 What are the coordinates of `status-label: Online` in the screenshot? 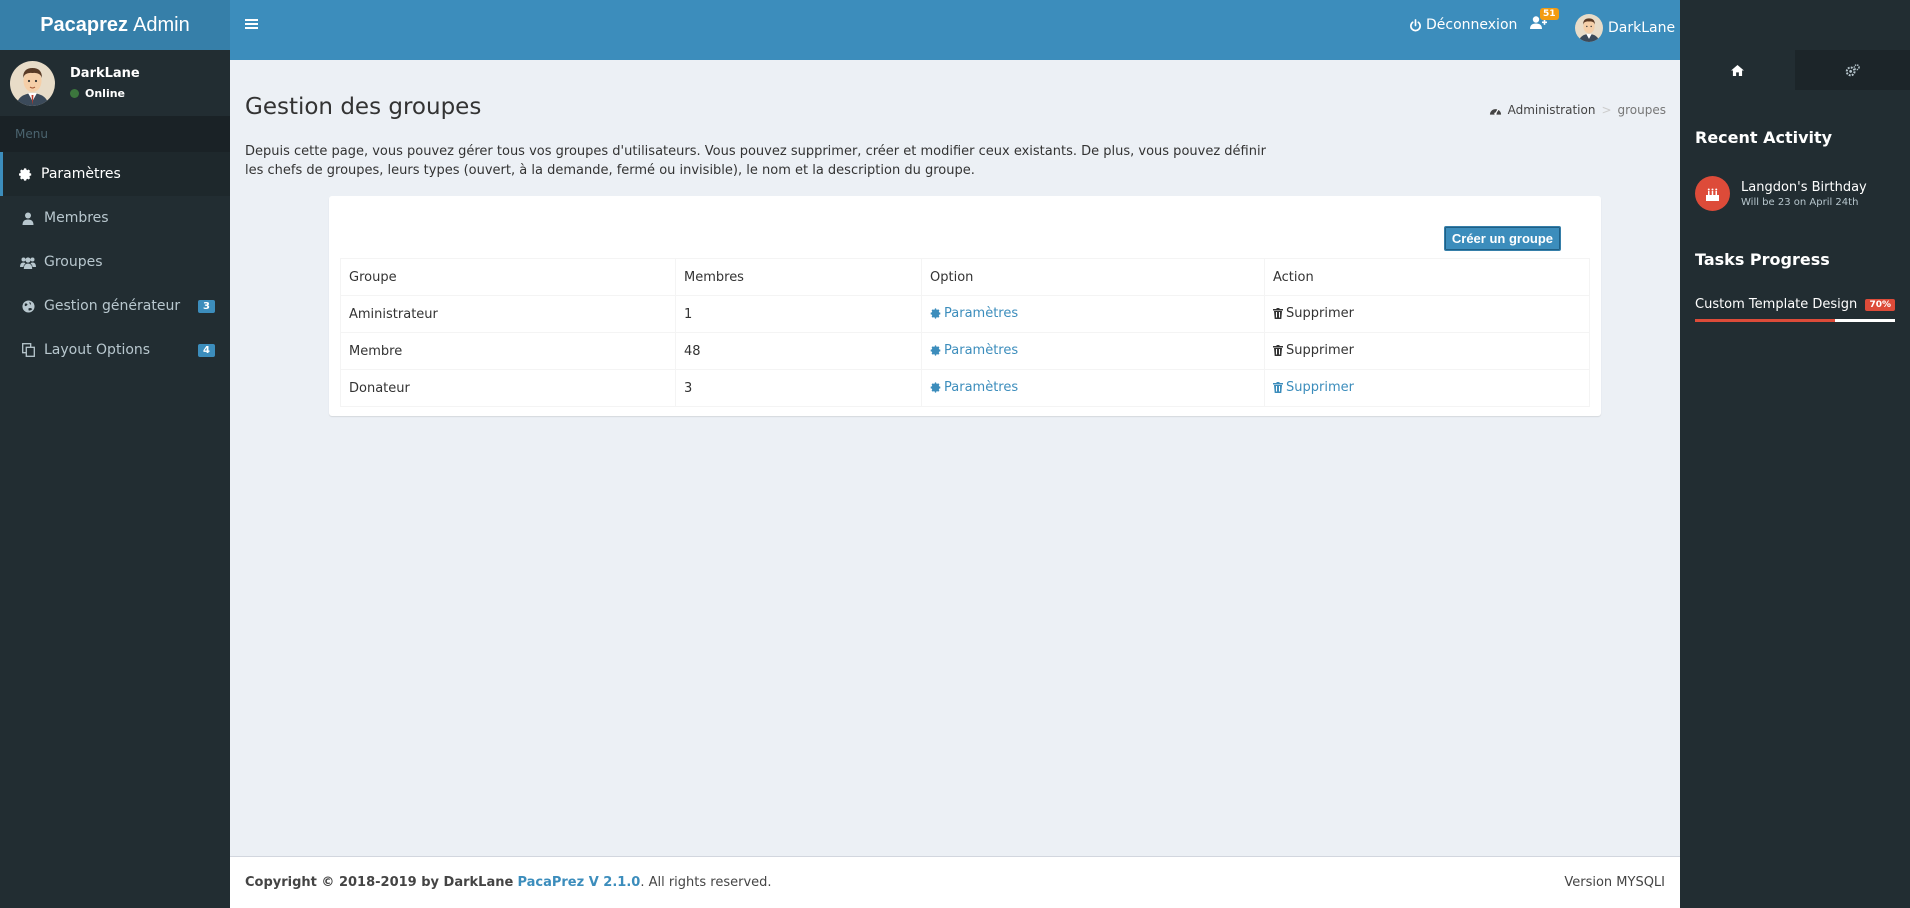 It's located at (105, 93).